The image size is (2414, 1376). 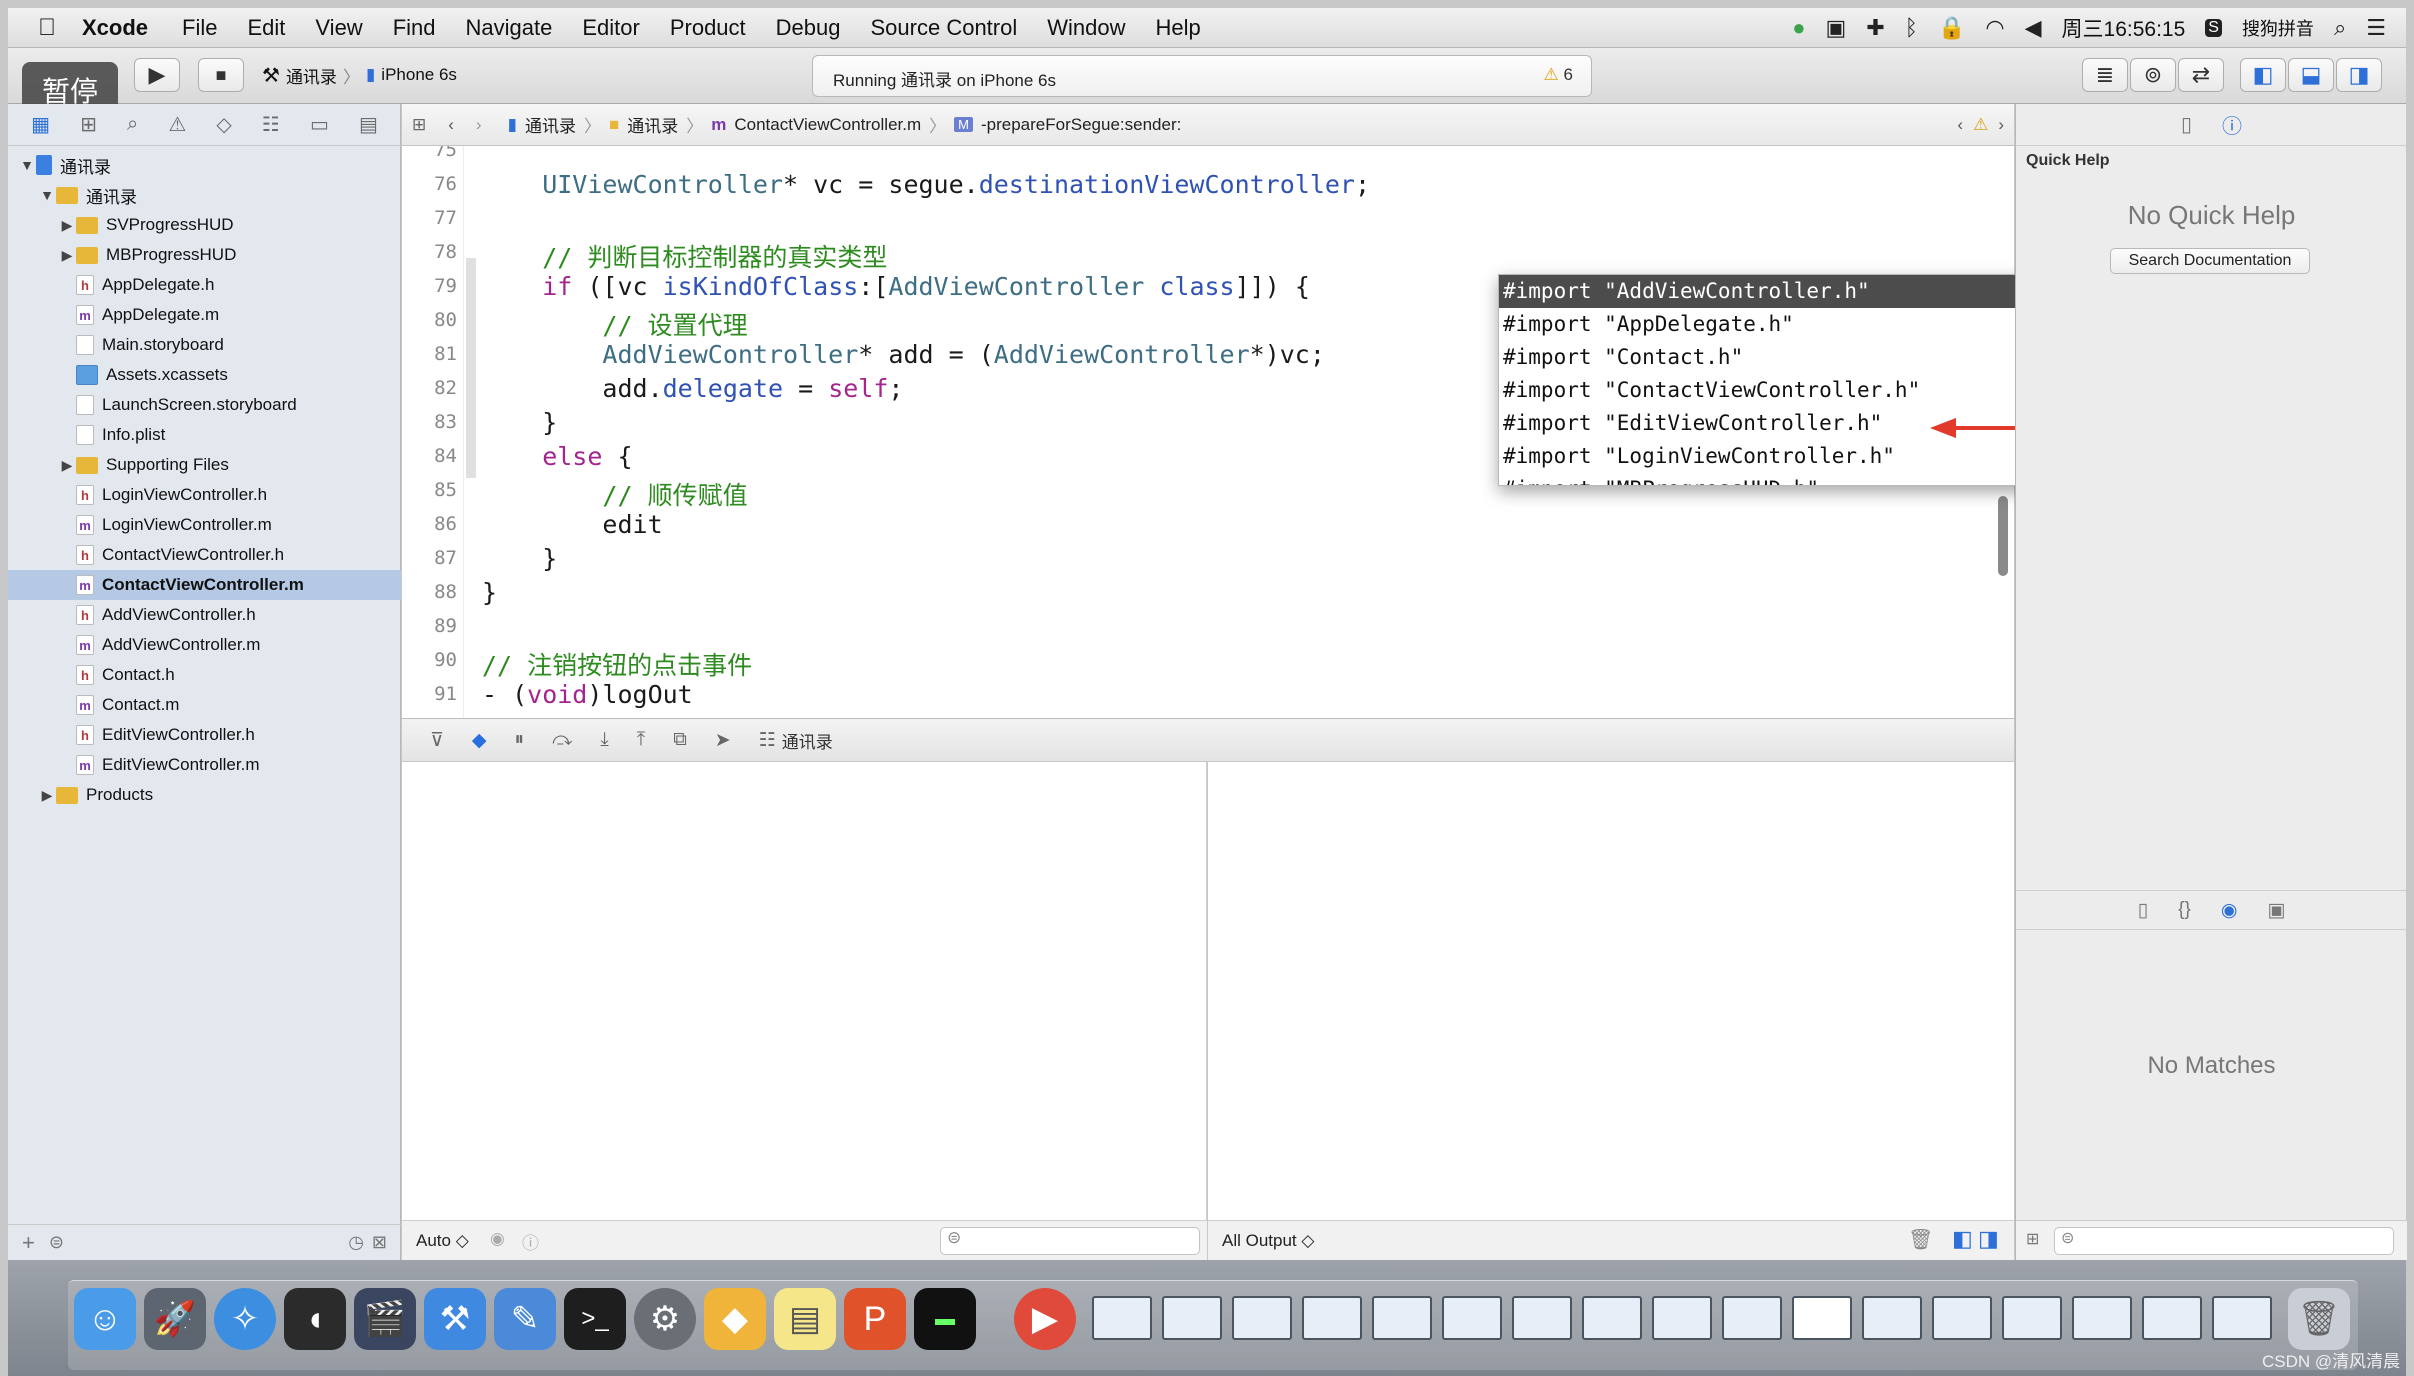 I want to click on code-line: // 判断目标控制器的真实类型, so click(x=684, y=256).